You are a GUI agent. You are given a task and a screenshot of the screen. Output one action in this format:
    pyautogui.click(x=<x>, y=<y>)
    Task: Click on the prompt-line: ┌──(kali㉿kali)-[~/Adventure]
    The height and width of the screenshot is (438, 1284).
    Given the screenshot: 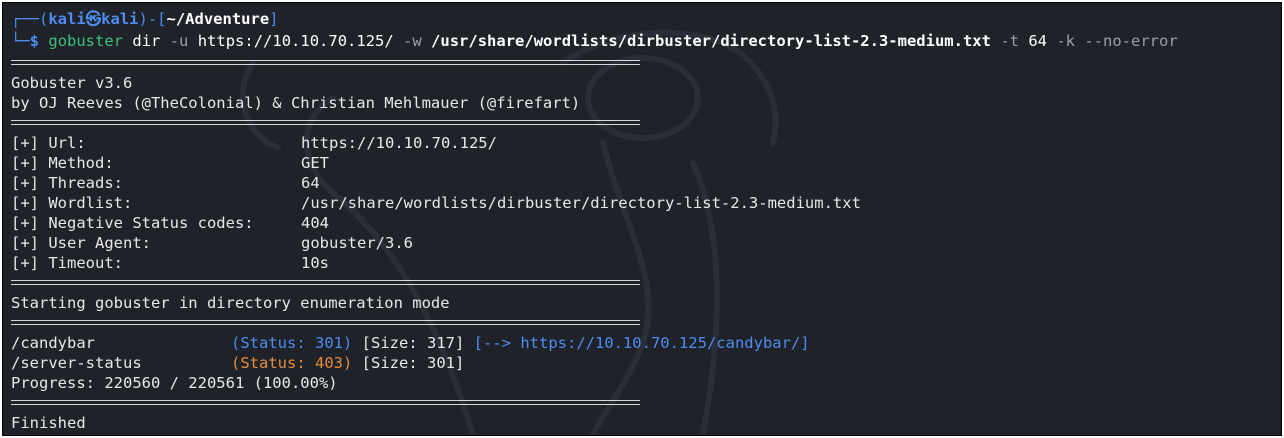 What is the action you would take?
    pyautogui.click(x=145, y=19)
    